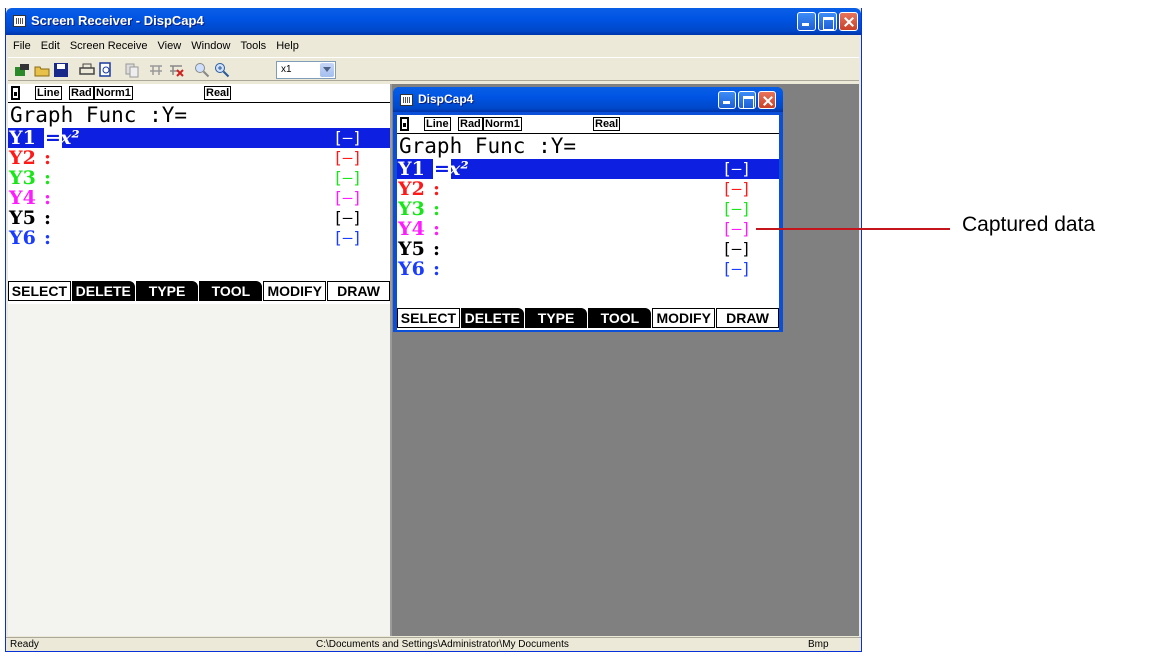  I want to click on connect-icon, so click(22, 70).